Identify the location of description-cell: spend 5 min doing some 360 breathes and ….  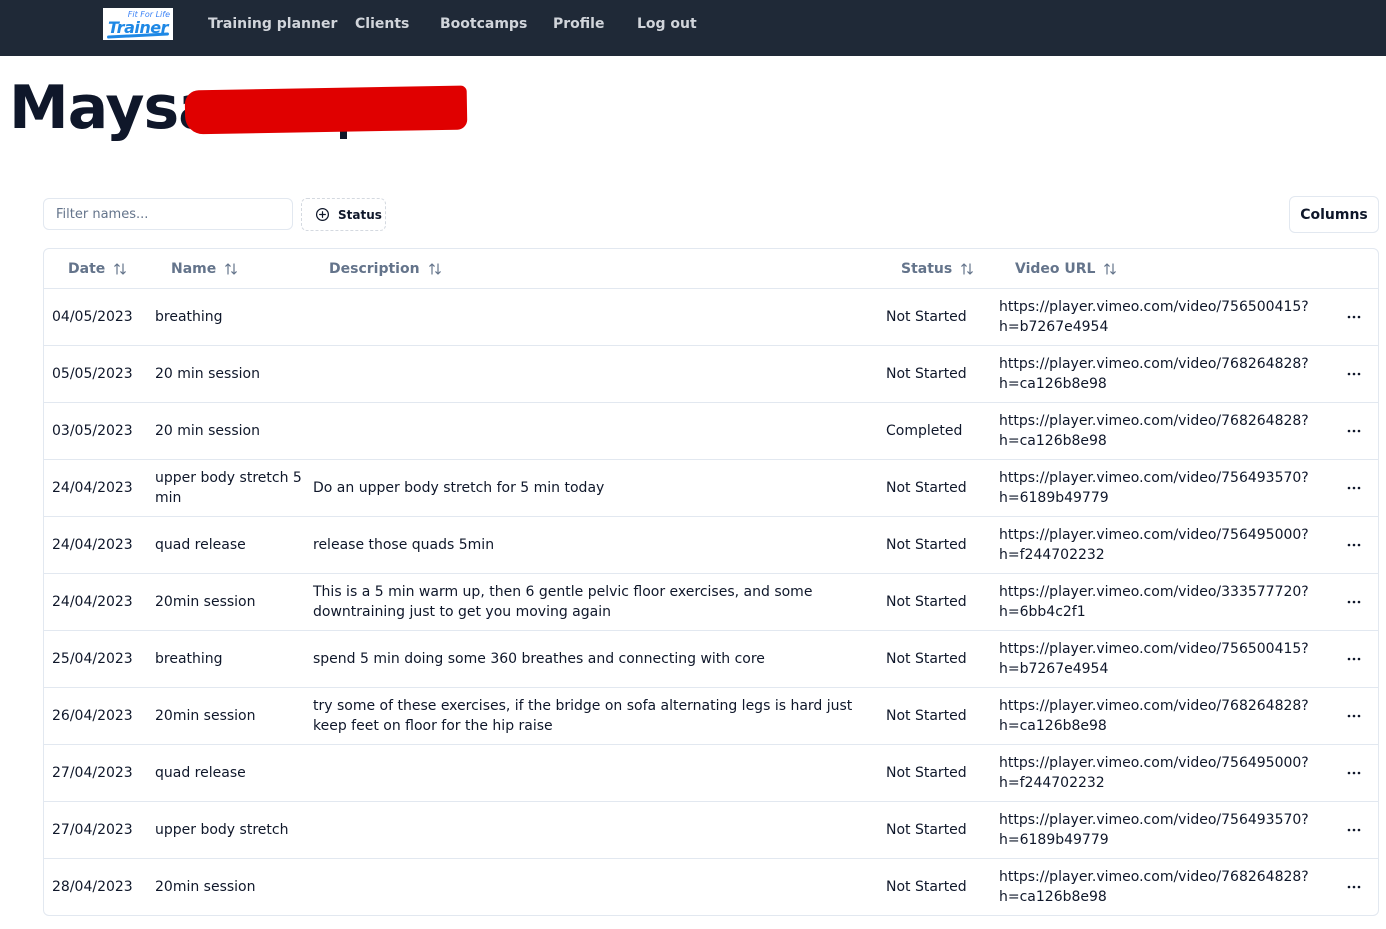
(539, 659).